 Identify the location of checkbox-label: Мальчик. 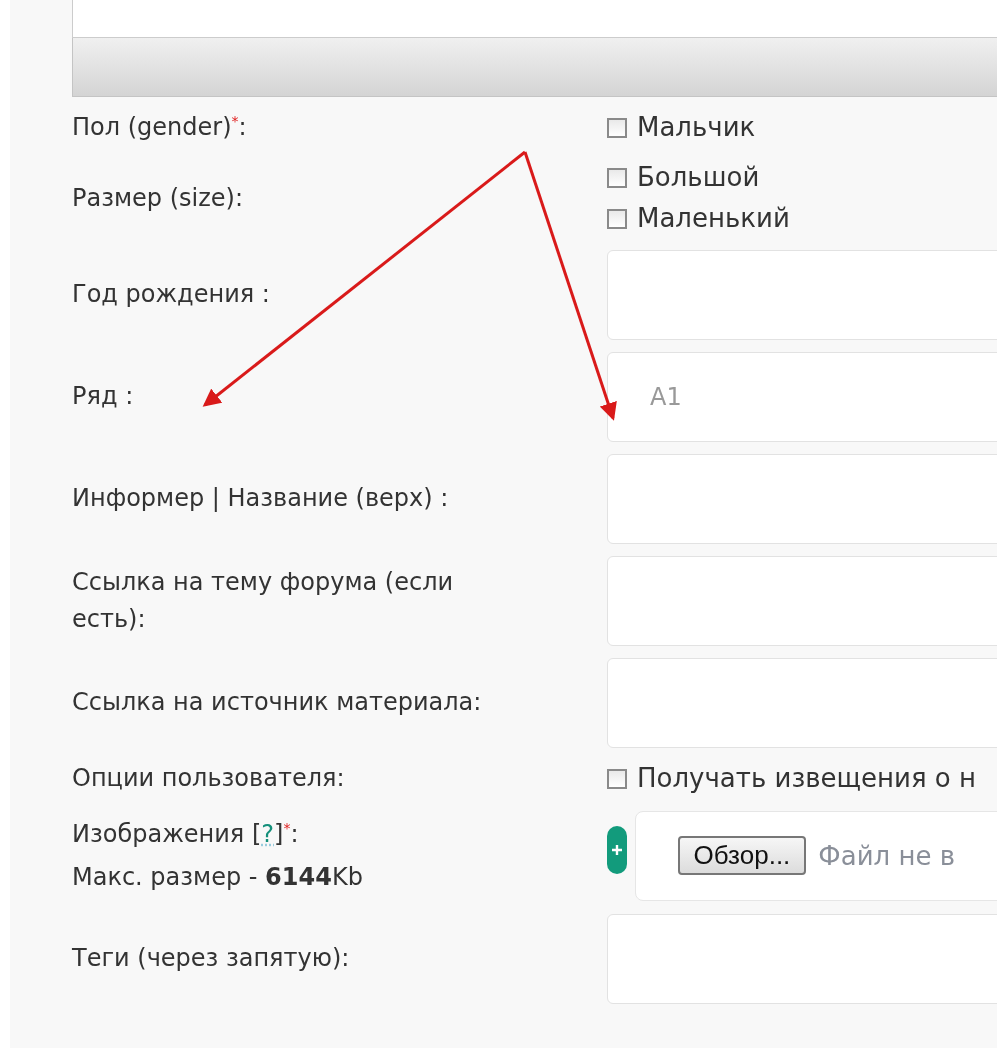
(696, 127).